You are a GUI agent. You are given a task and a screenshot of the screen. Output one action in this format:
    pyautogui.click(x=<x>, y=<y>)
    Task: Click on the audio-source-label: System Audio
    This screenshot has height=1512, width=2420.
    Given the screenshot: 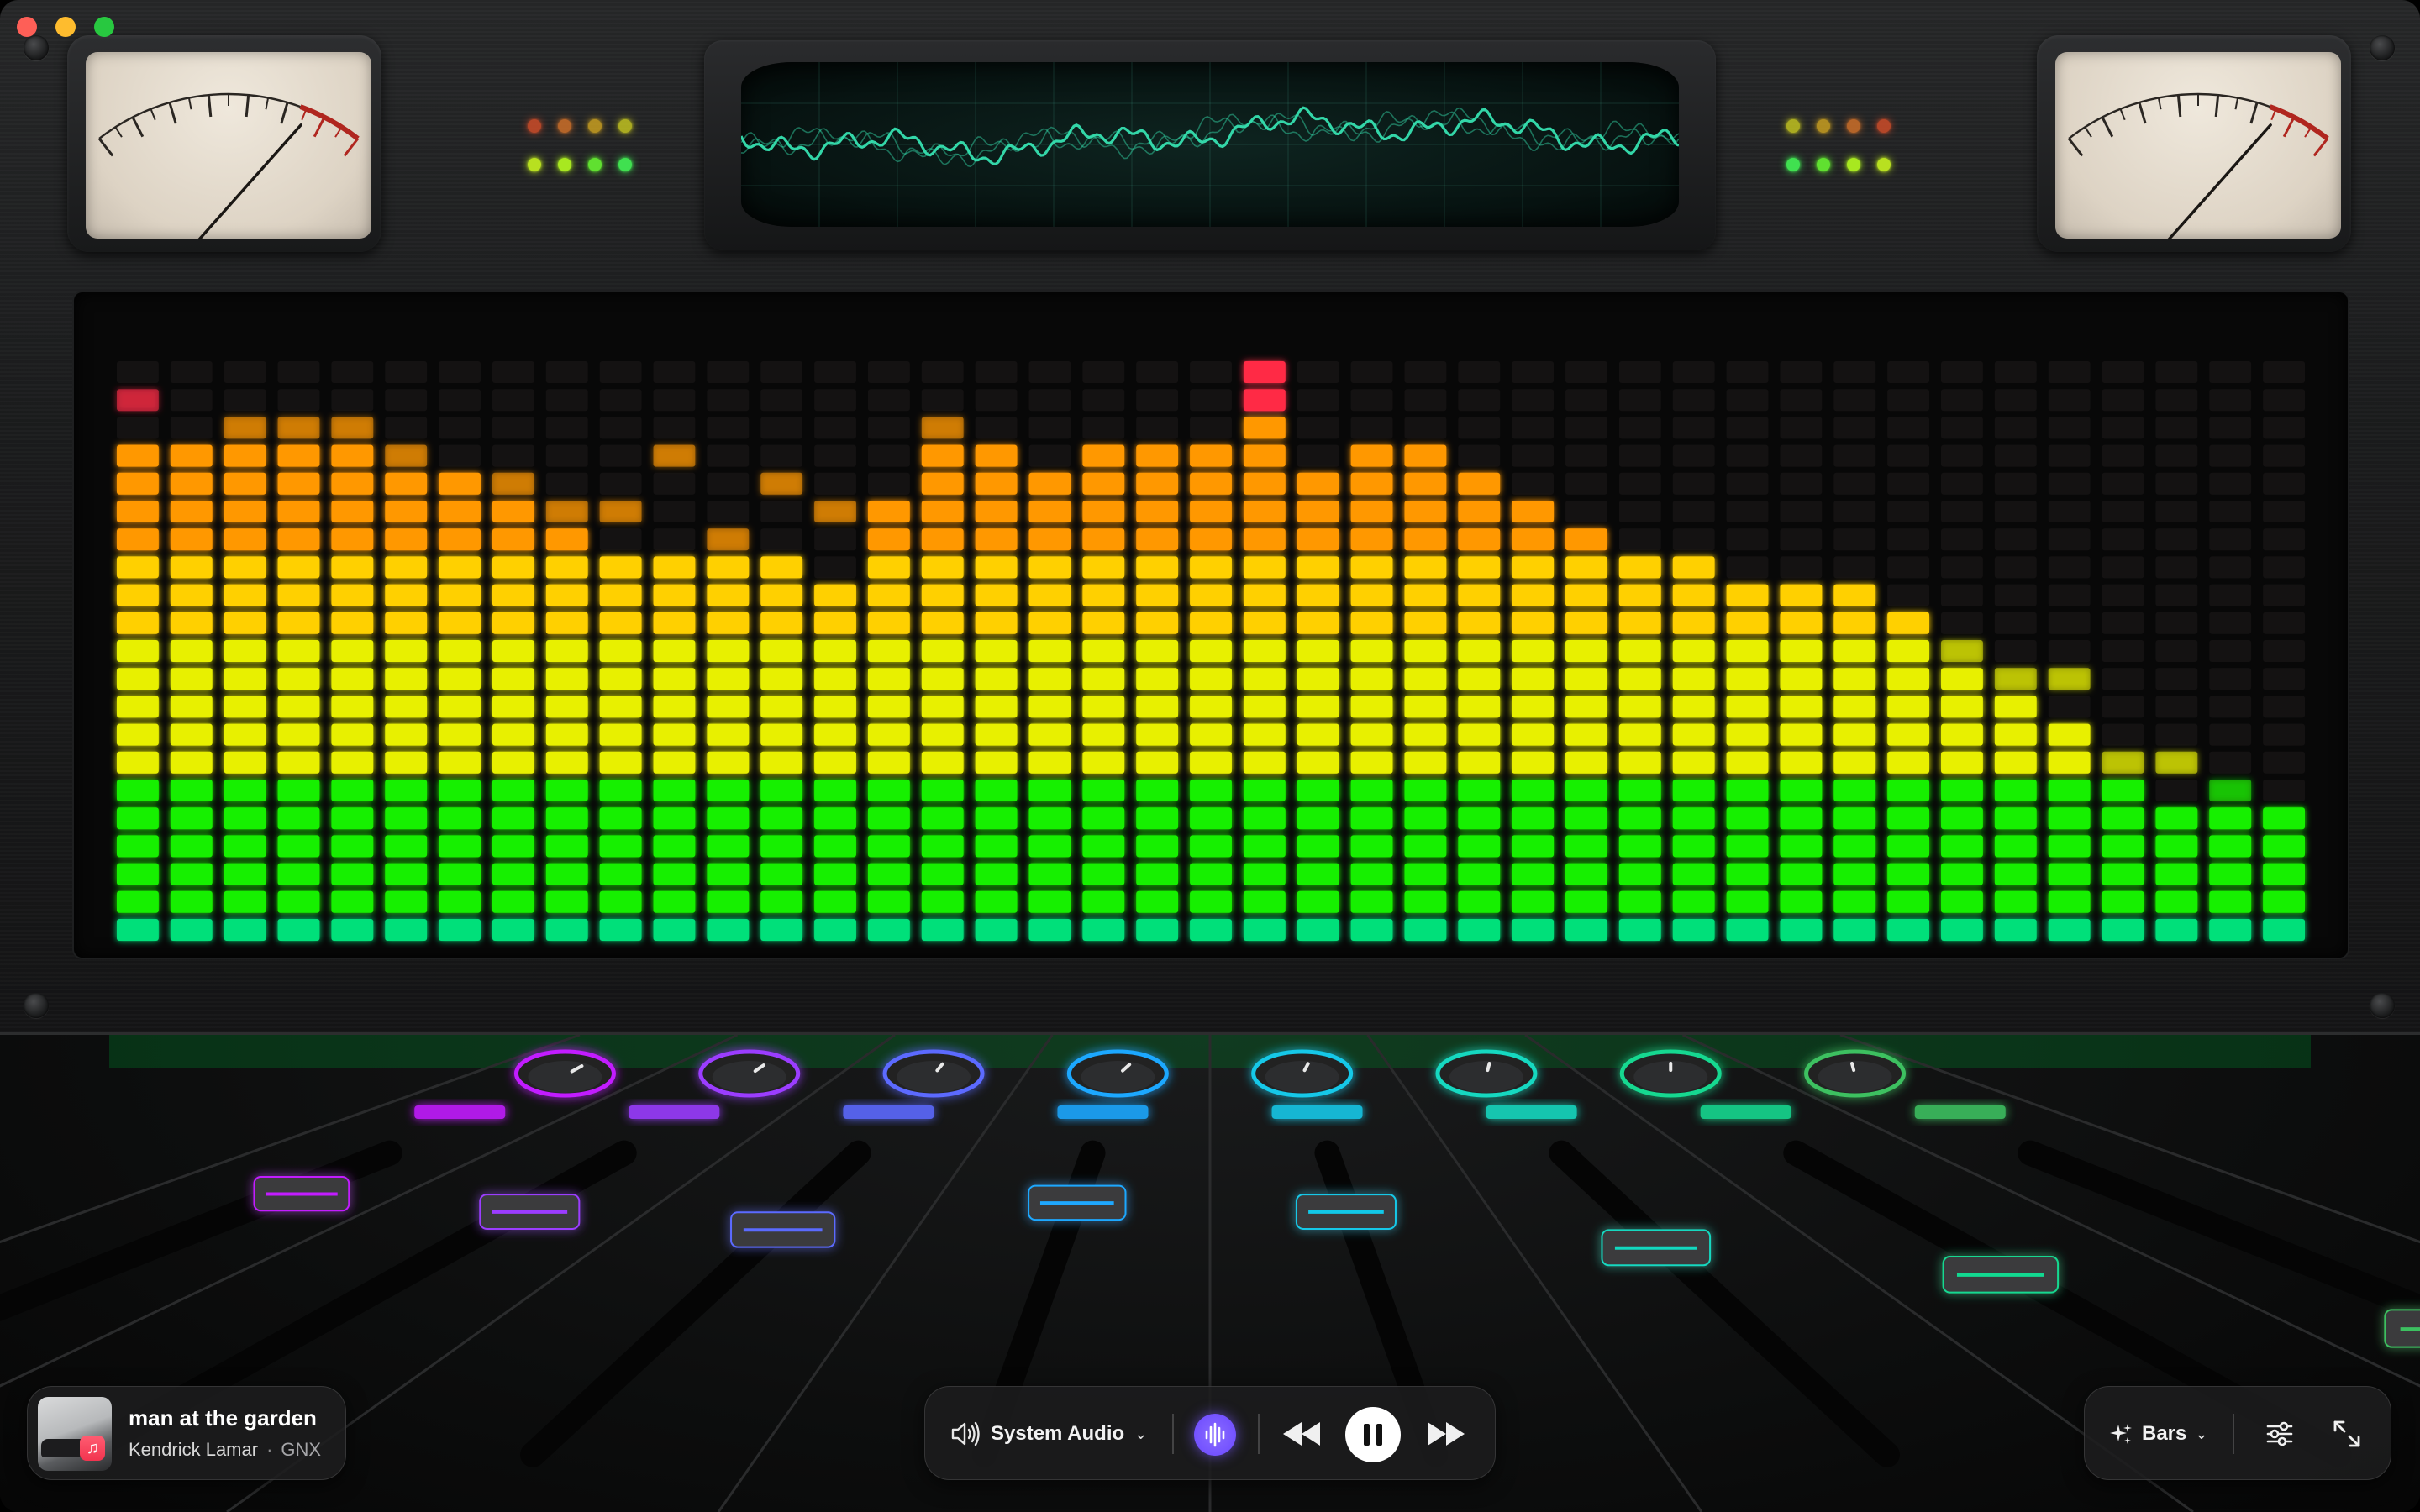 What is the action you would take?
    pyautogui.click(x=1058, y=1433)
    